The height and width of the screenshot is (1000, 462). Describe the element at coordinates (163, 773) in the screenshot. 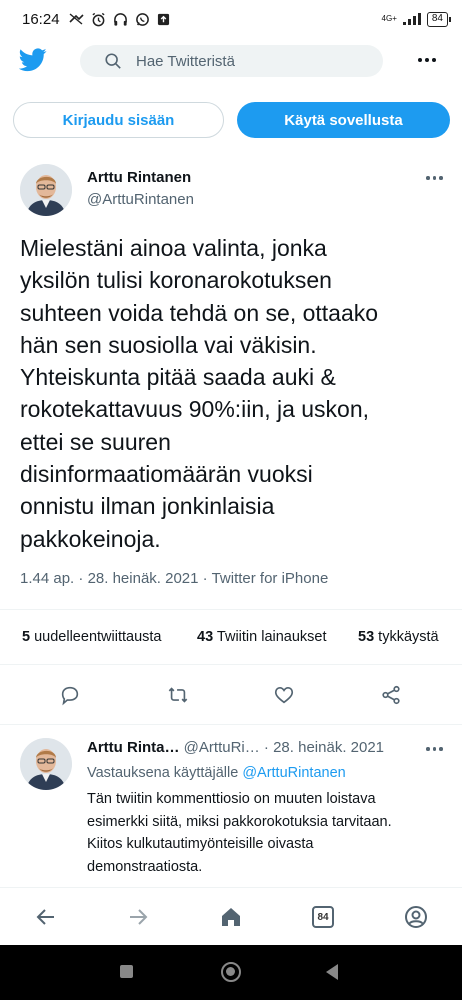

I see `replying-to-label: Vastauksena käyttäjälle` at that location.